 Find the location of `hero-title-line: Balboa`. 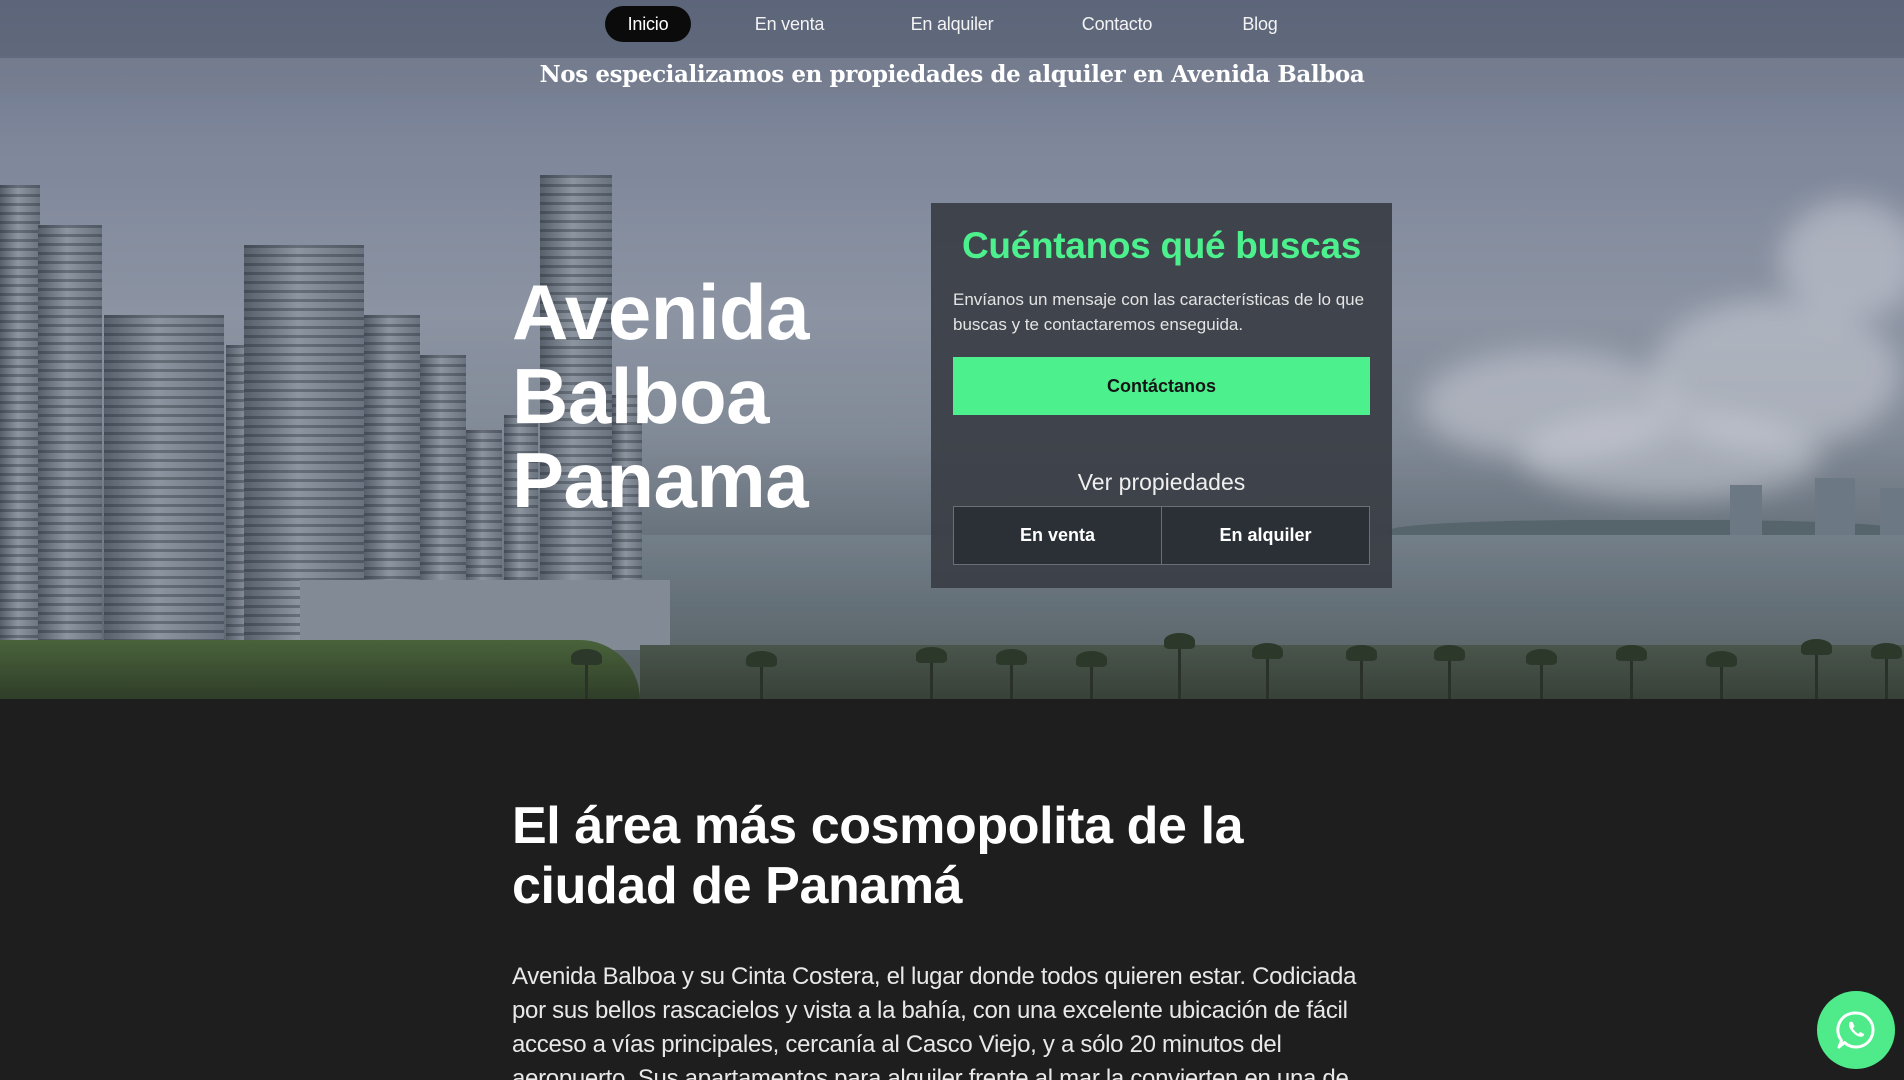

hero-title-line: Balboa is located at coordinates (641, 396).